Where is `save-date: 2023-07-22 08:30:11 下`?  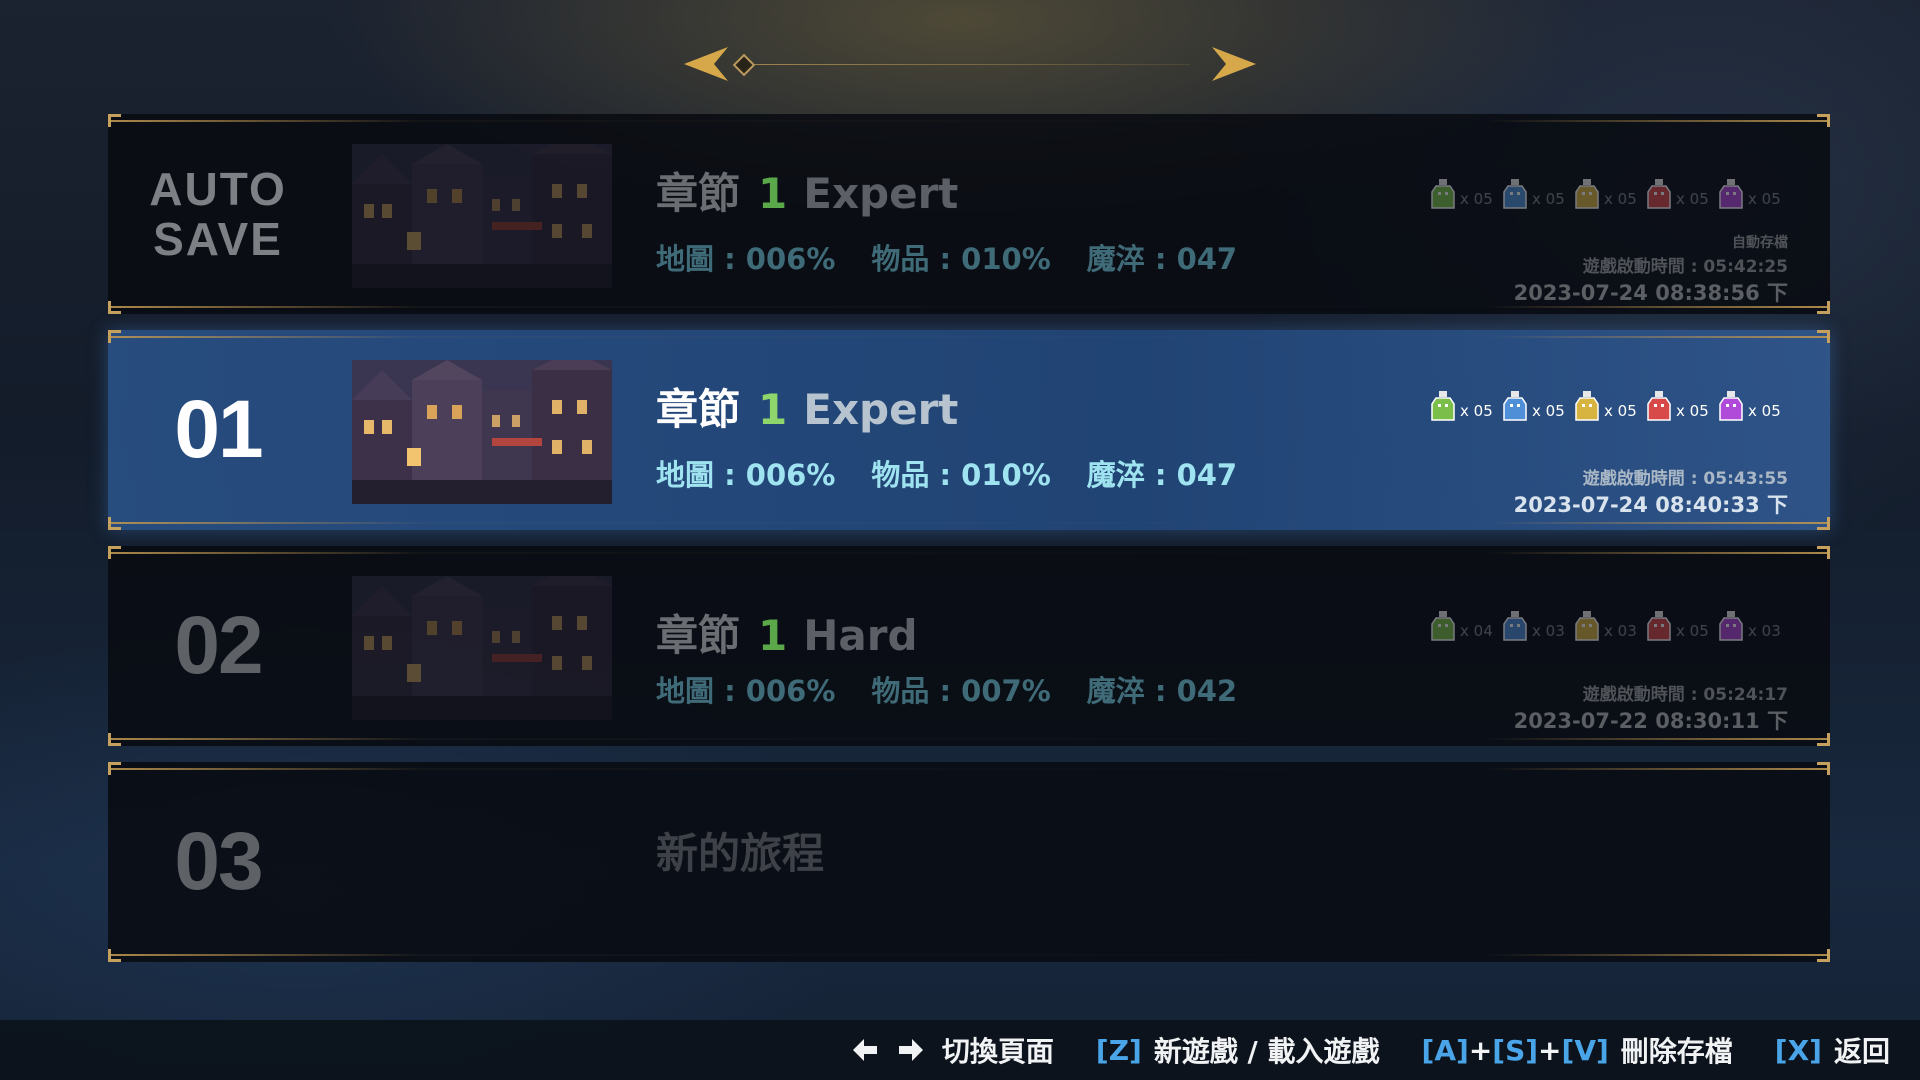 save-date: 2023-07-22 08:30:11 下 is located at coordinates (1650, 721).